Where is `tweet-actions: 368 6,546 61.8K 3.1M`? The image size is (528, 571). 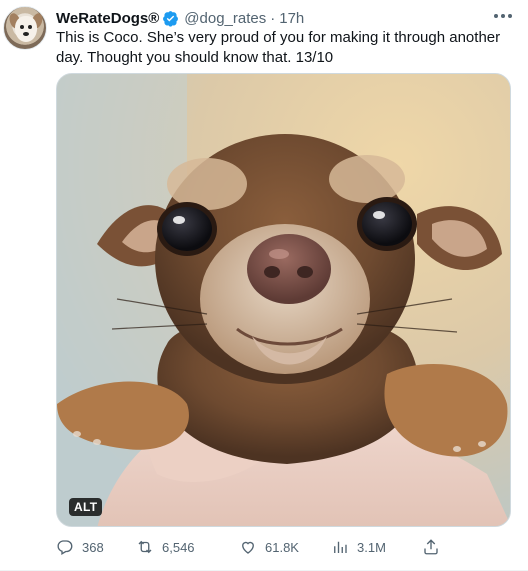 tweet-actions: 368 6,546 61.8K 3.1M is located at coordinates (250, 547).